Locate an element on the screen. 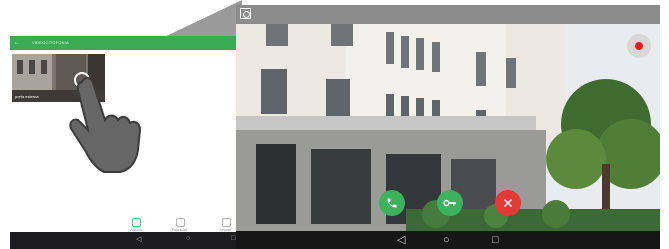 This screenshot has width=669, height=249. arrow-left-icon: ← is located at coordinates (17, 43).